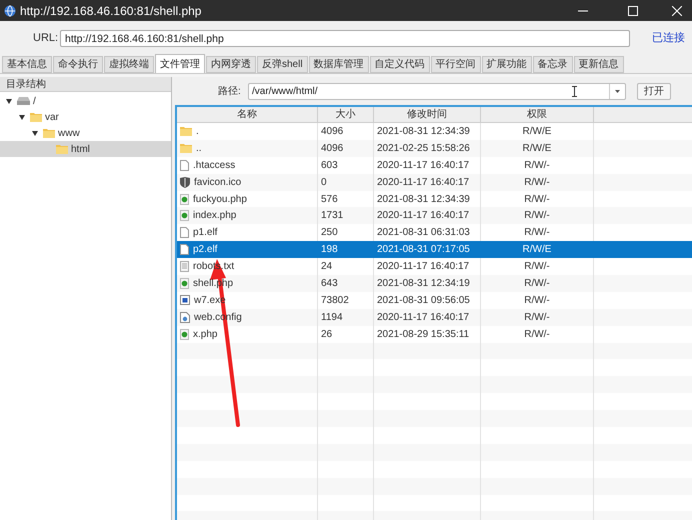 The image size is (692, 520). I want to click on file-name: p1.elf, so click(205, 233).